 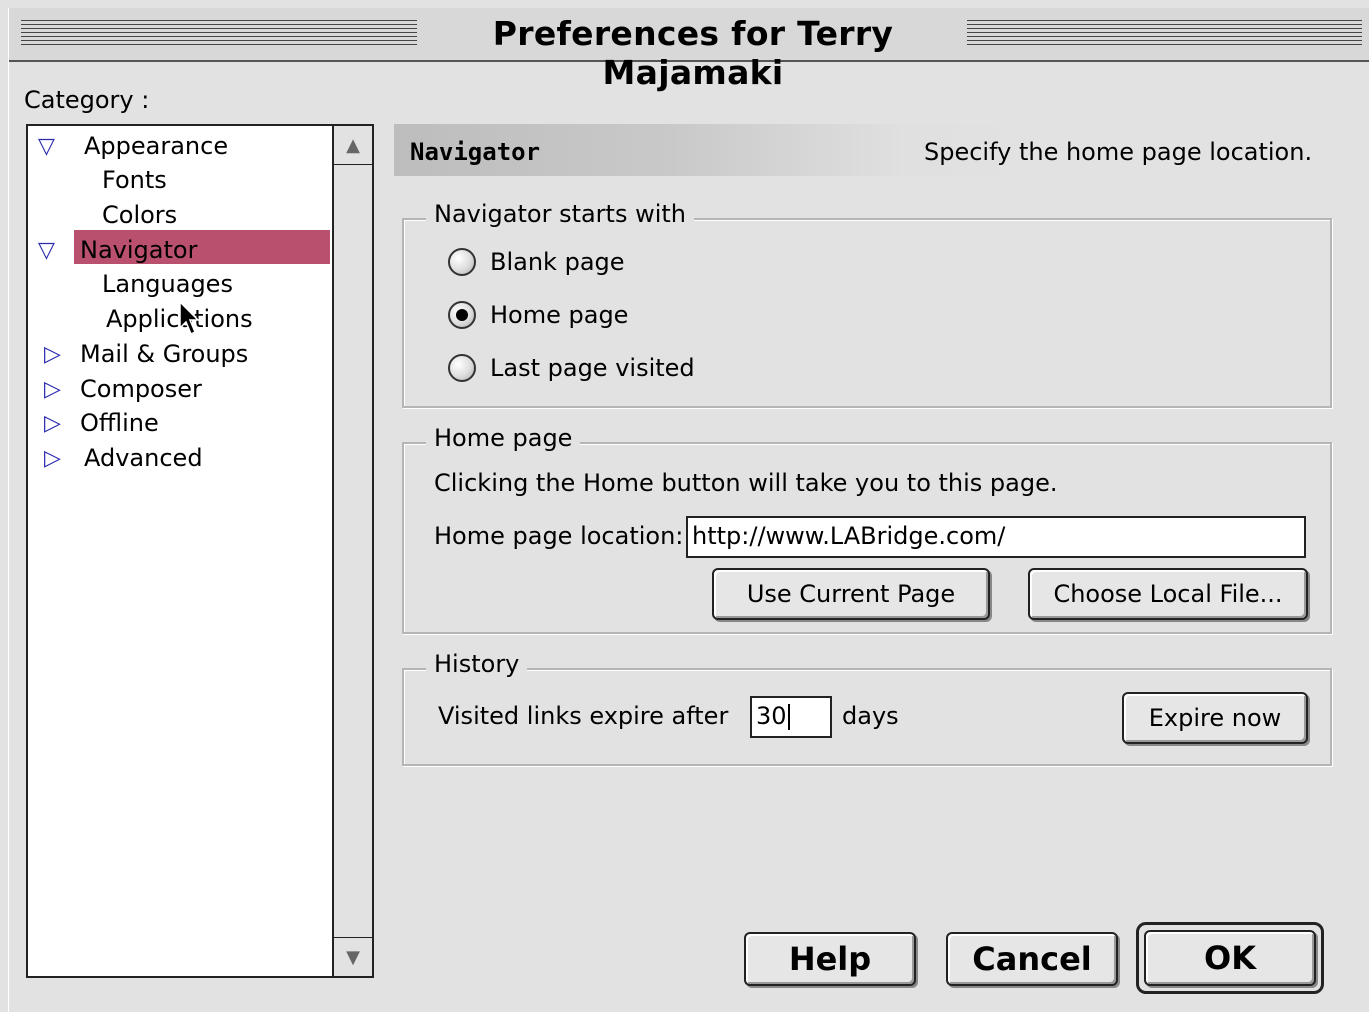 I want to click on text-caret, so click(x=788, y=717).